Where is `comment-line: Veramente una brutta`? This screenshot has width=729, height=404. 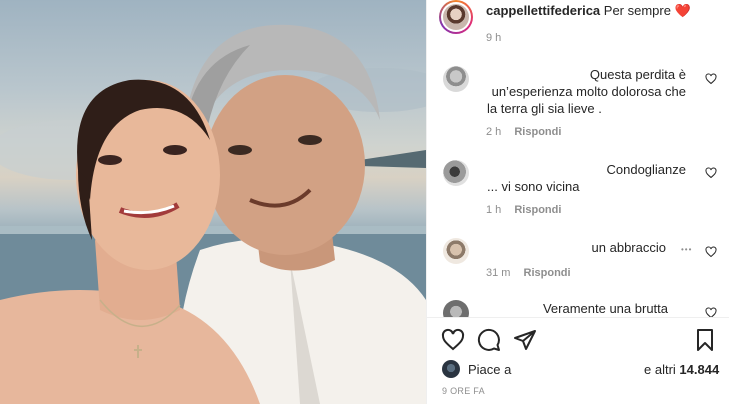 comment-line: Veramente una brutta is located at coordinates (605, 308).